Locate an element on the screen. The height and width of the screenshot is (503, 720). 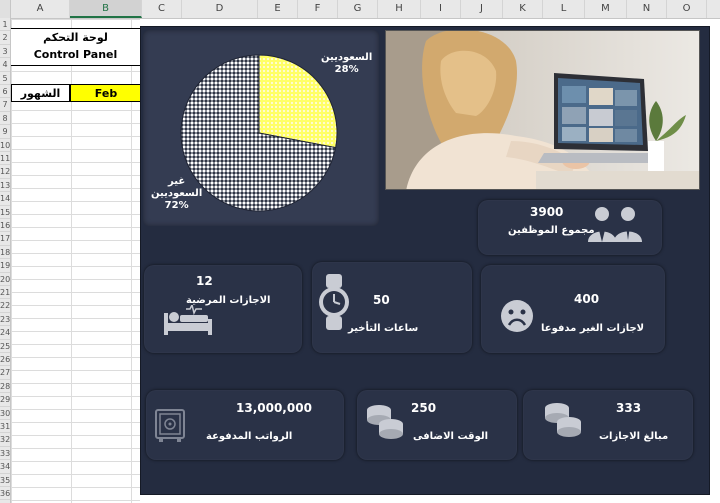
row-header-33: 33 is located at coordinates (5, 454).